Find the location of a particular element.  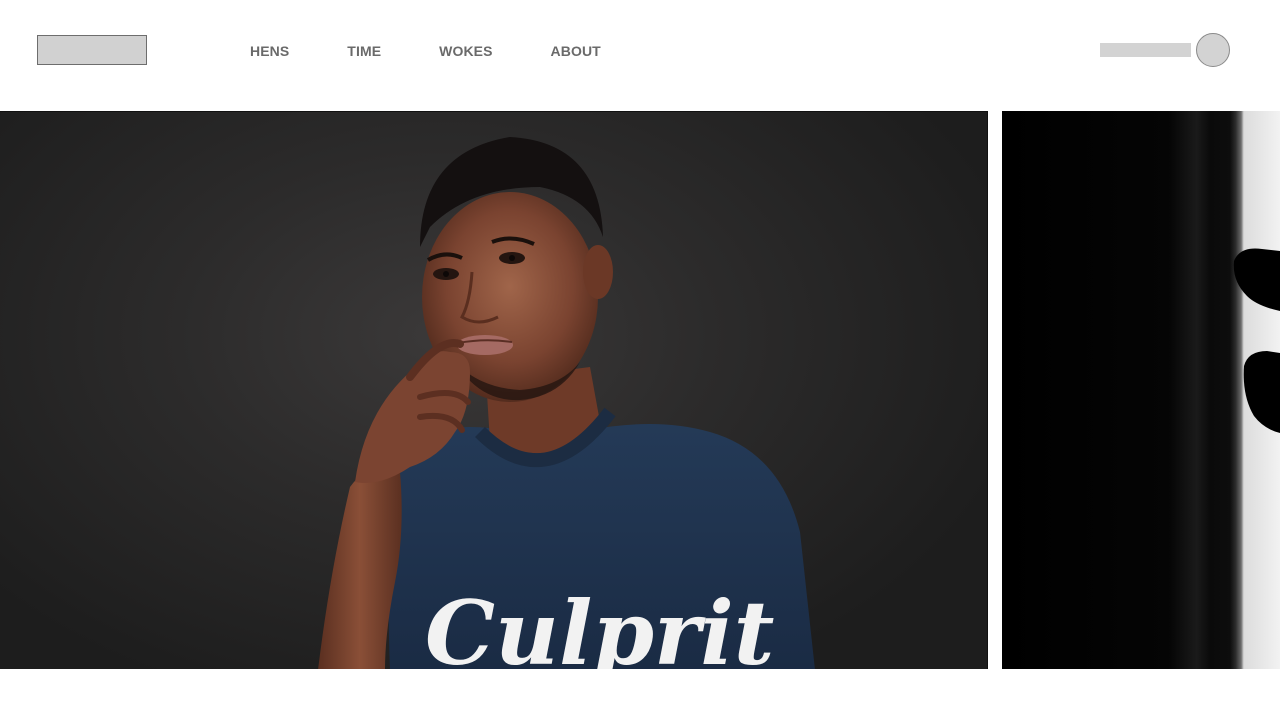

nav-link-about: ABOUT is located at coordinates (576, 51).